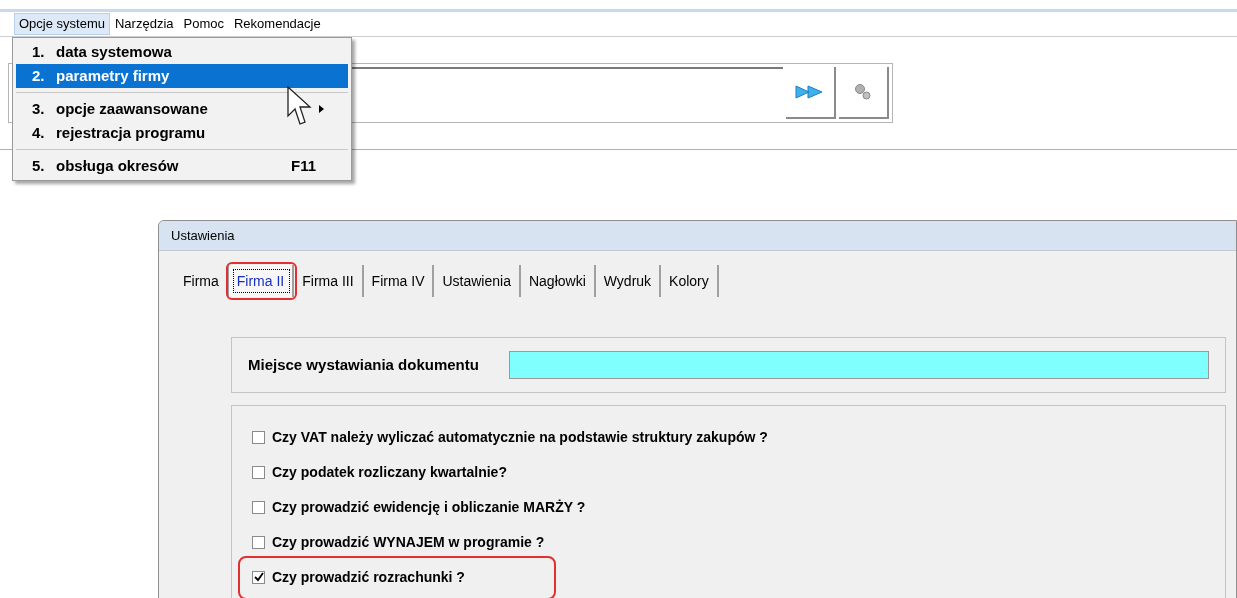 Image resolution: width=1237 pixels, height=598 pixels. Describe the element at coordinates (363, 364) in the screenshot. I see `field-label: Miejsce wystawiania dokumentu` at that location.